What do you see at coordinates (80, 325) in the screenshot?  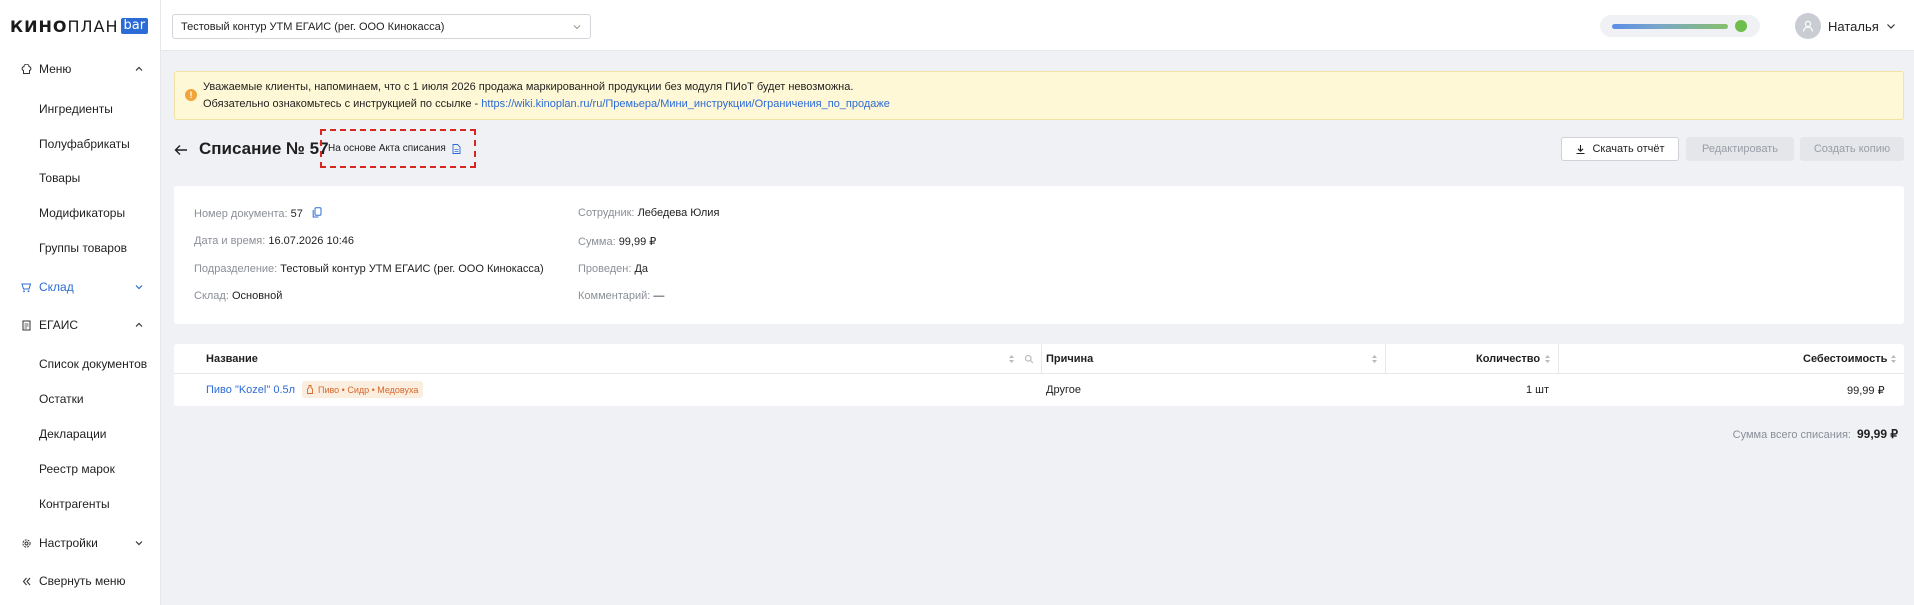 I see `sidebar-group-egais: ЕГАИС` at bounding box center [80, 325].